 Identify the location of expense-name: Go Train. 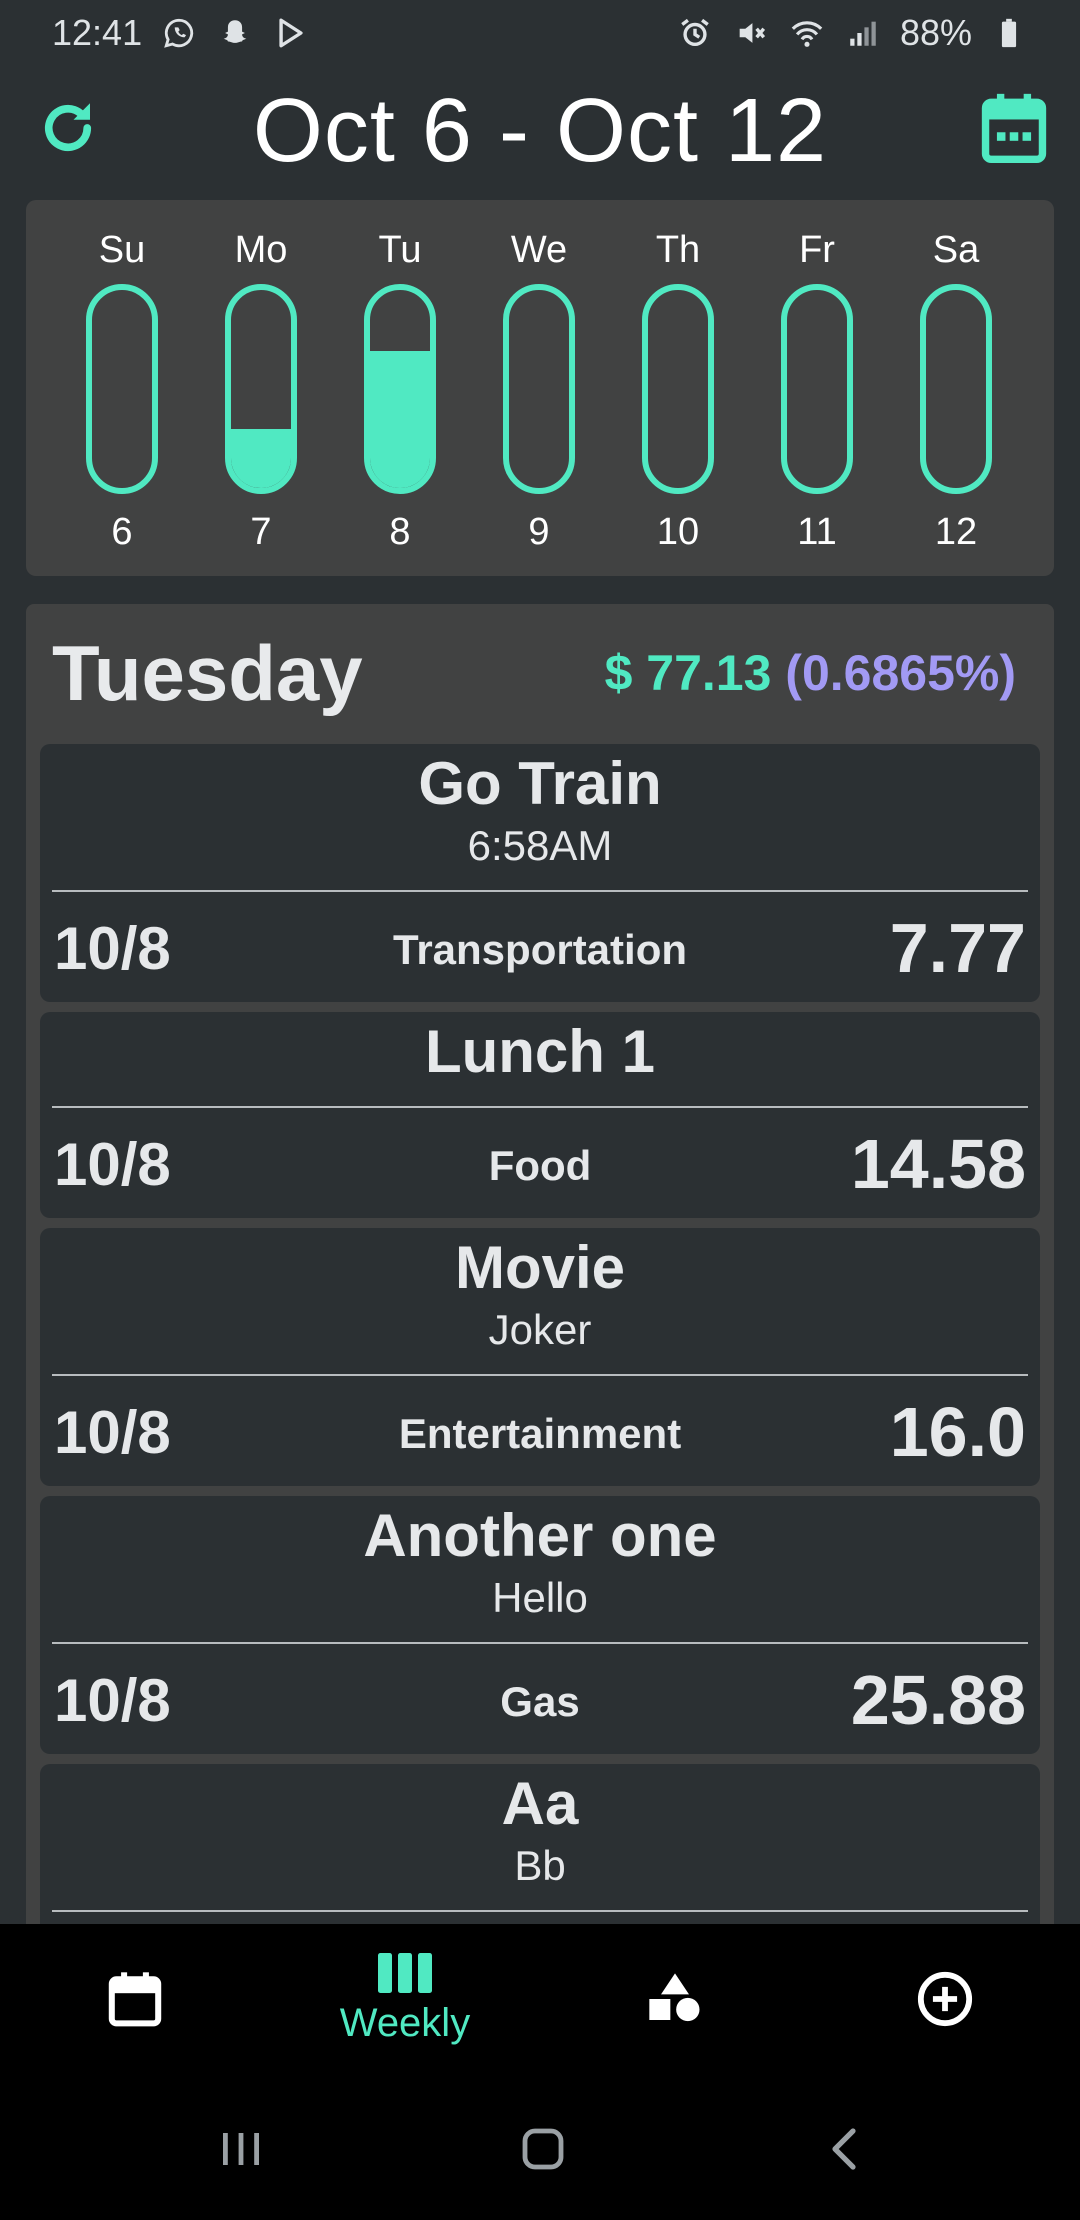
(540, 783).